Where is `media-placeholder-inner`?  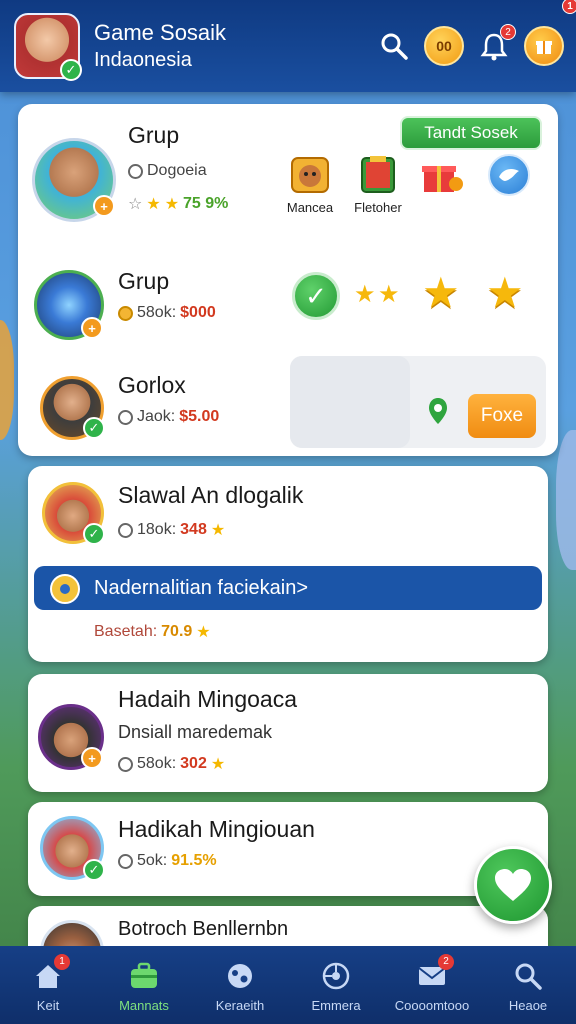
media-placeholder-inner is located at coordinates (350, 402).